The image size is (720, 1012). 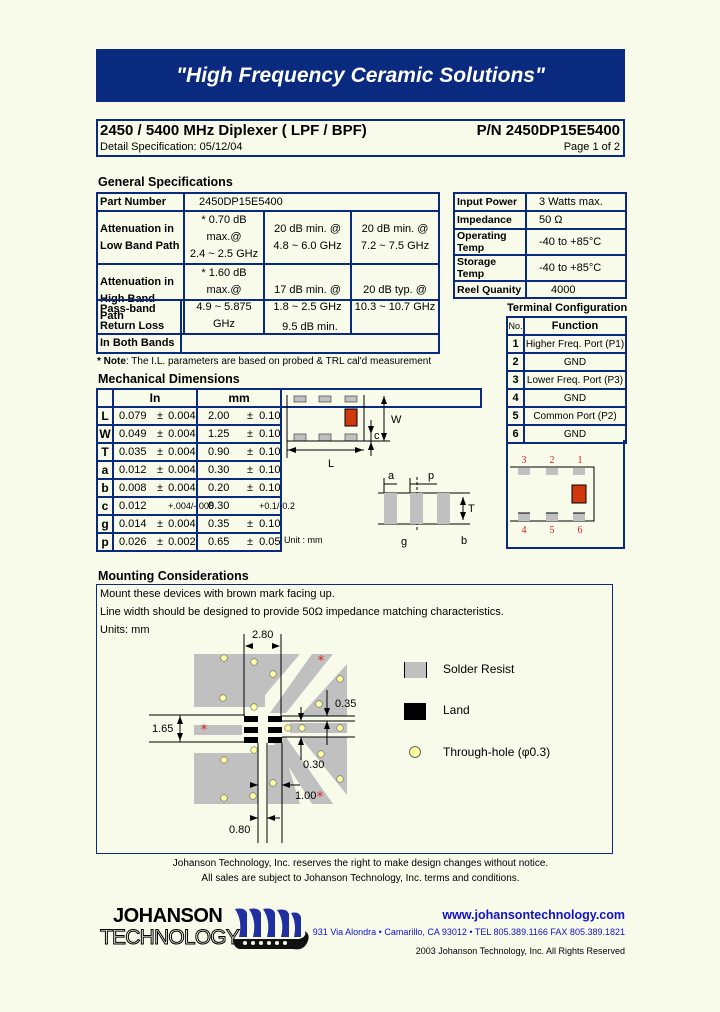 What do you see at coordinates (490, 268) in the screenshot?
I see `rating-label: Storage Temp` at bounding box center [490, 268].